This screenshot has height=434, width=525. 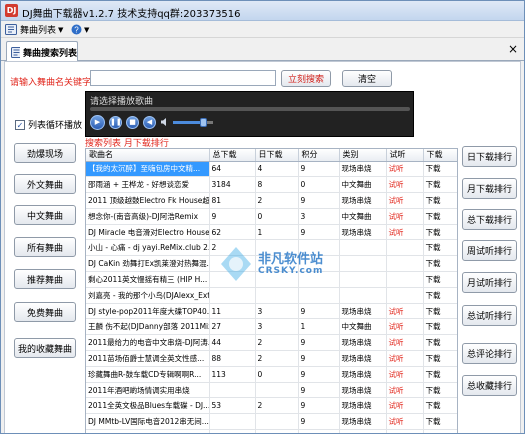 What do you see at coordinates (42, 51) in the screenshot?
I see `tab-song-search-list: 舞曲搜索列表` at bounding box center [42, 51].